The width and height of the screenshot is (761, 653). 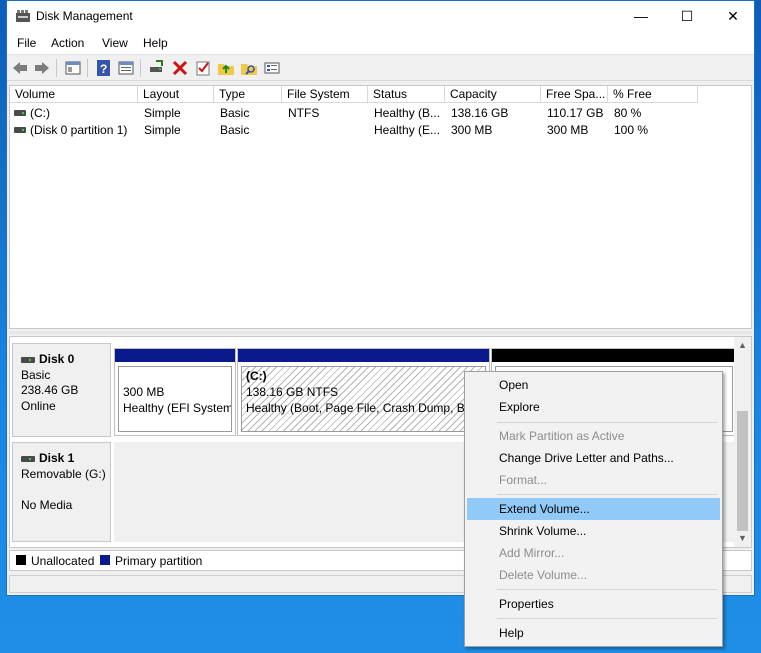 I want to click on partition-efi: 300 MB Healthy (EFI System, so click(x=175, y=392).